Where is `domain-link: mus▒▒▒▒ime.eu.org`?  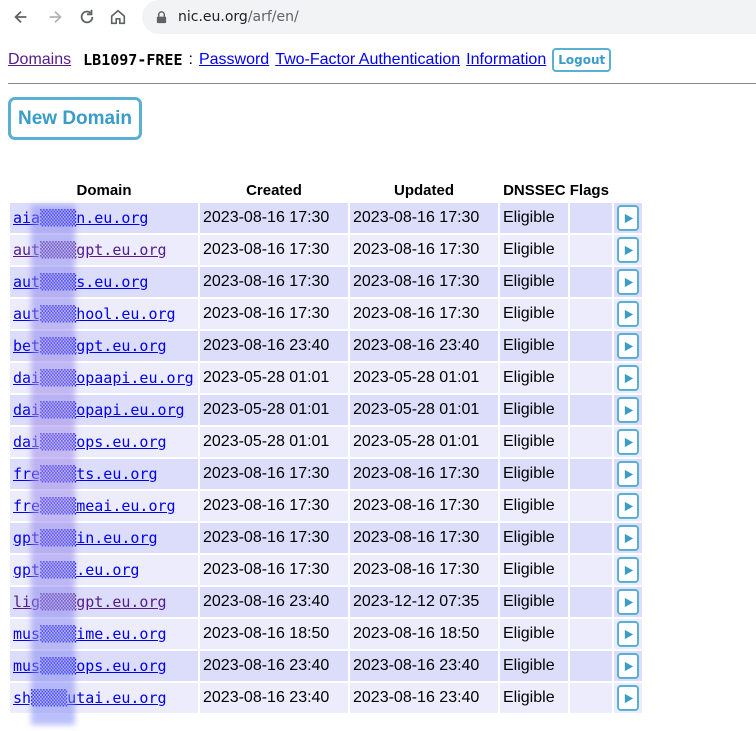
domain-link: mus▒▒▒▒ime.eu.org is located at coordinates (90, 634).